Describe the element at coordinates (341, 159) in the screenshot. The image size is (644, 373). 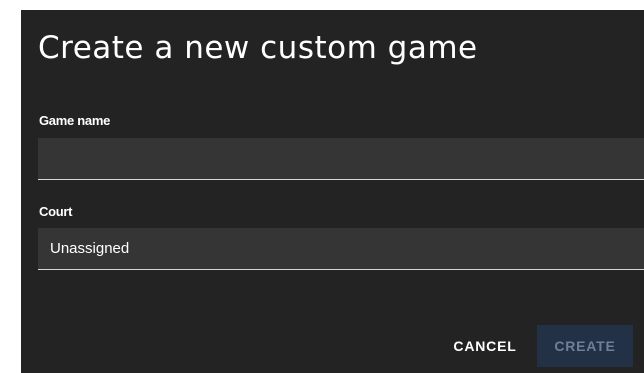
I see `game-name-input` at that location.